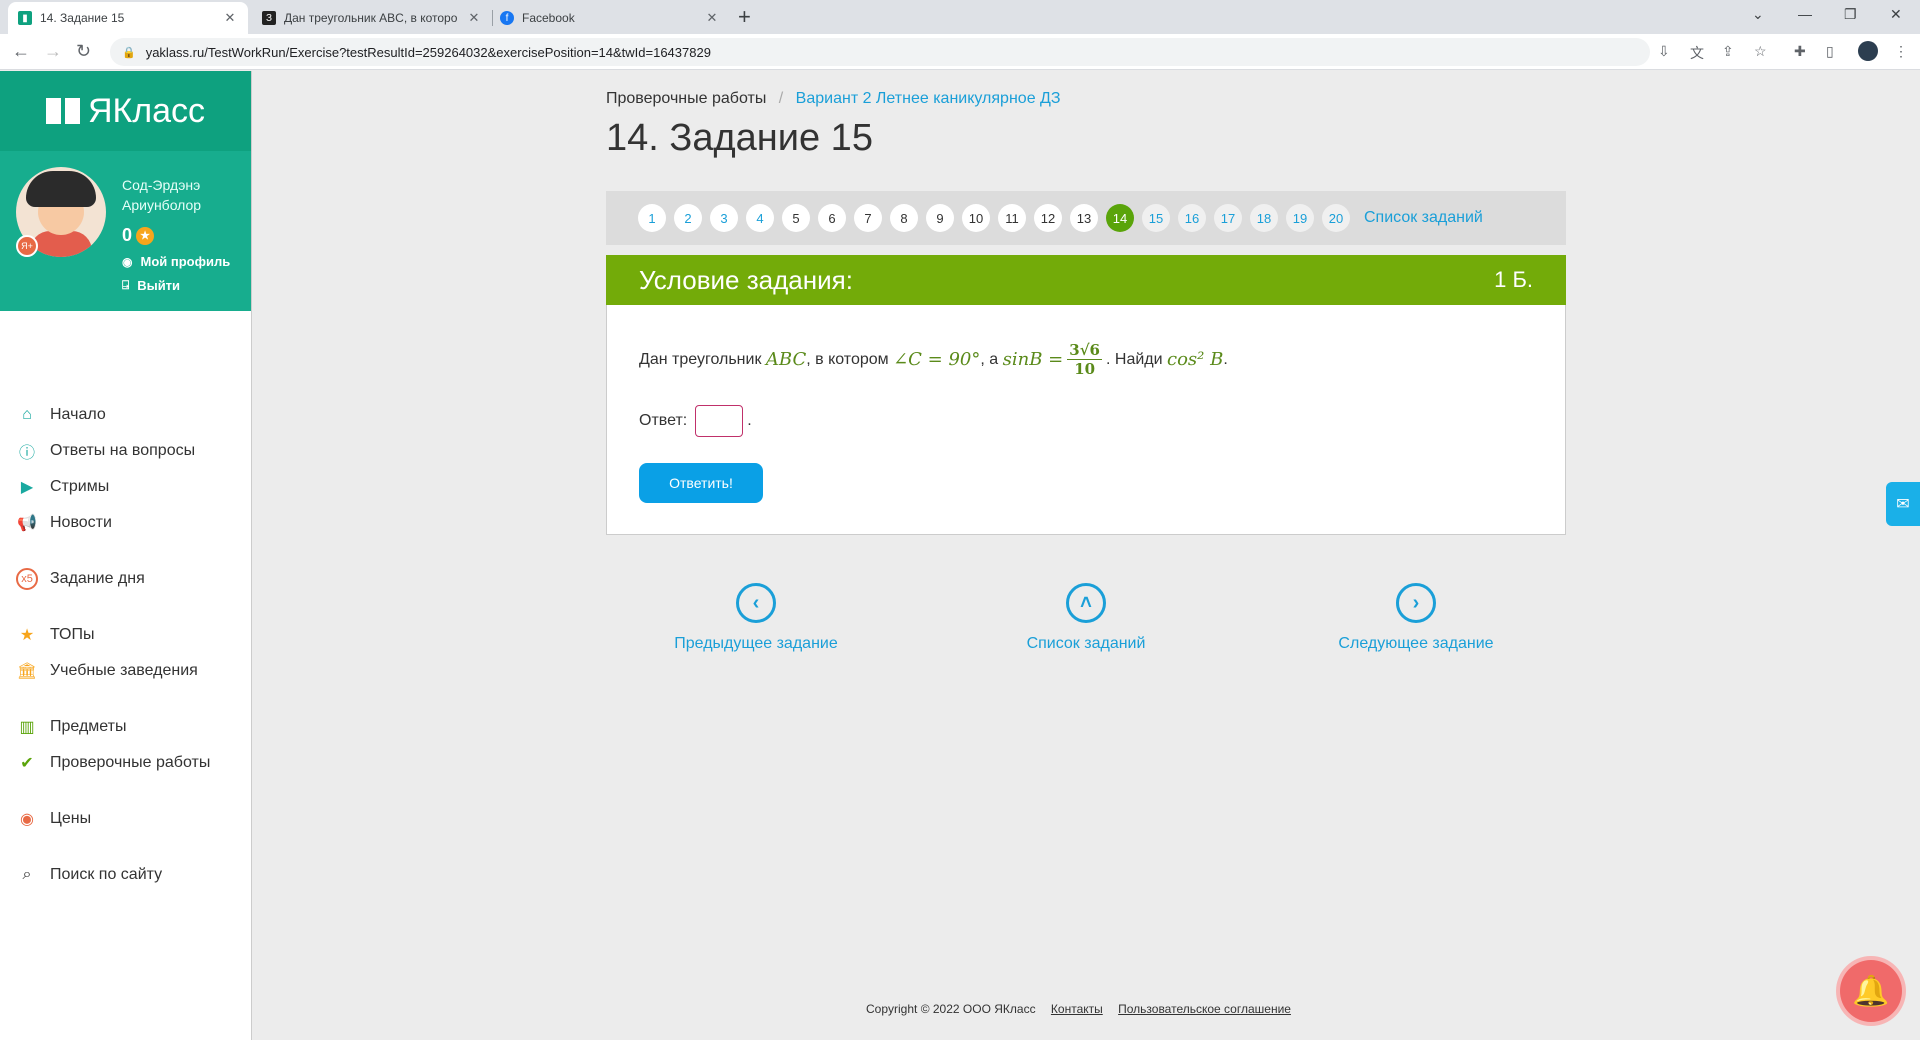 This screenshot has height=1040, width=1920. Describe the element at coordinates (107, 671) in the screenshot. I see `sidebar-item-schools: 🏛 Учебные заведения` at that location.